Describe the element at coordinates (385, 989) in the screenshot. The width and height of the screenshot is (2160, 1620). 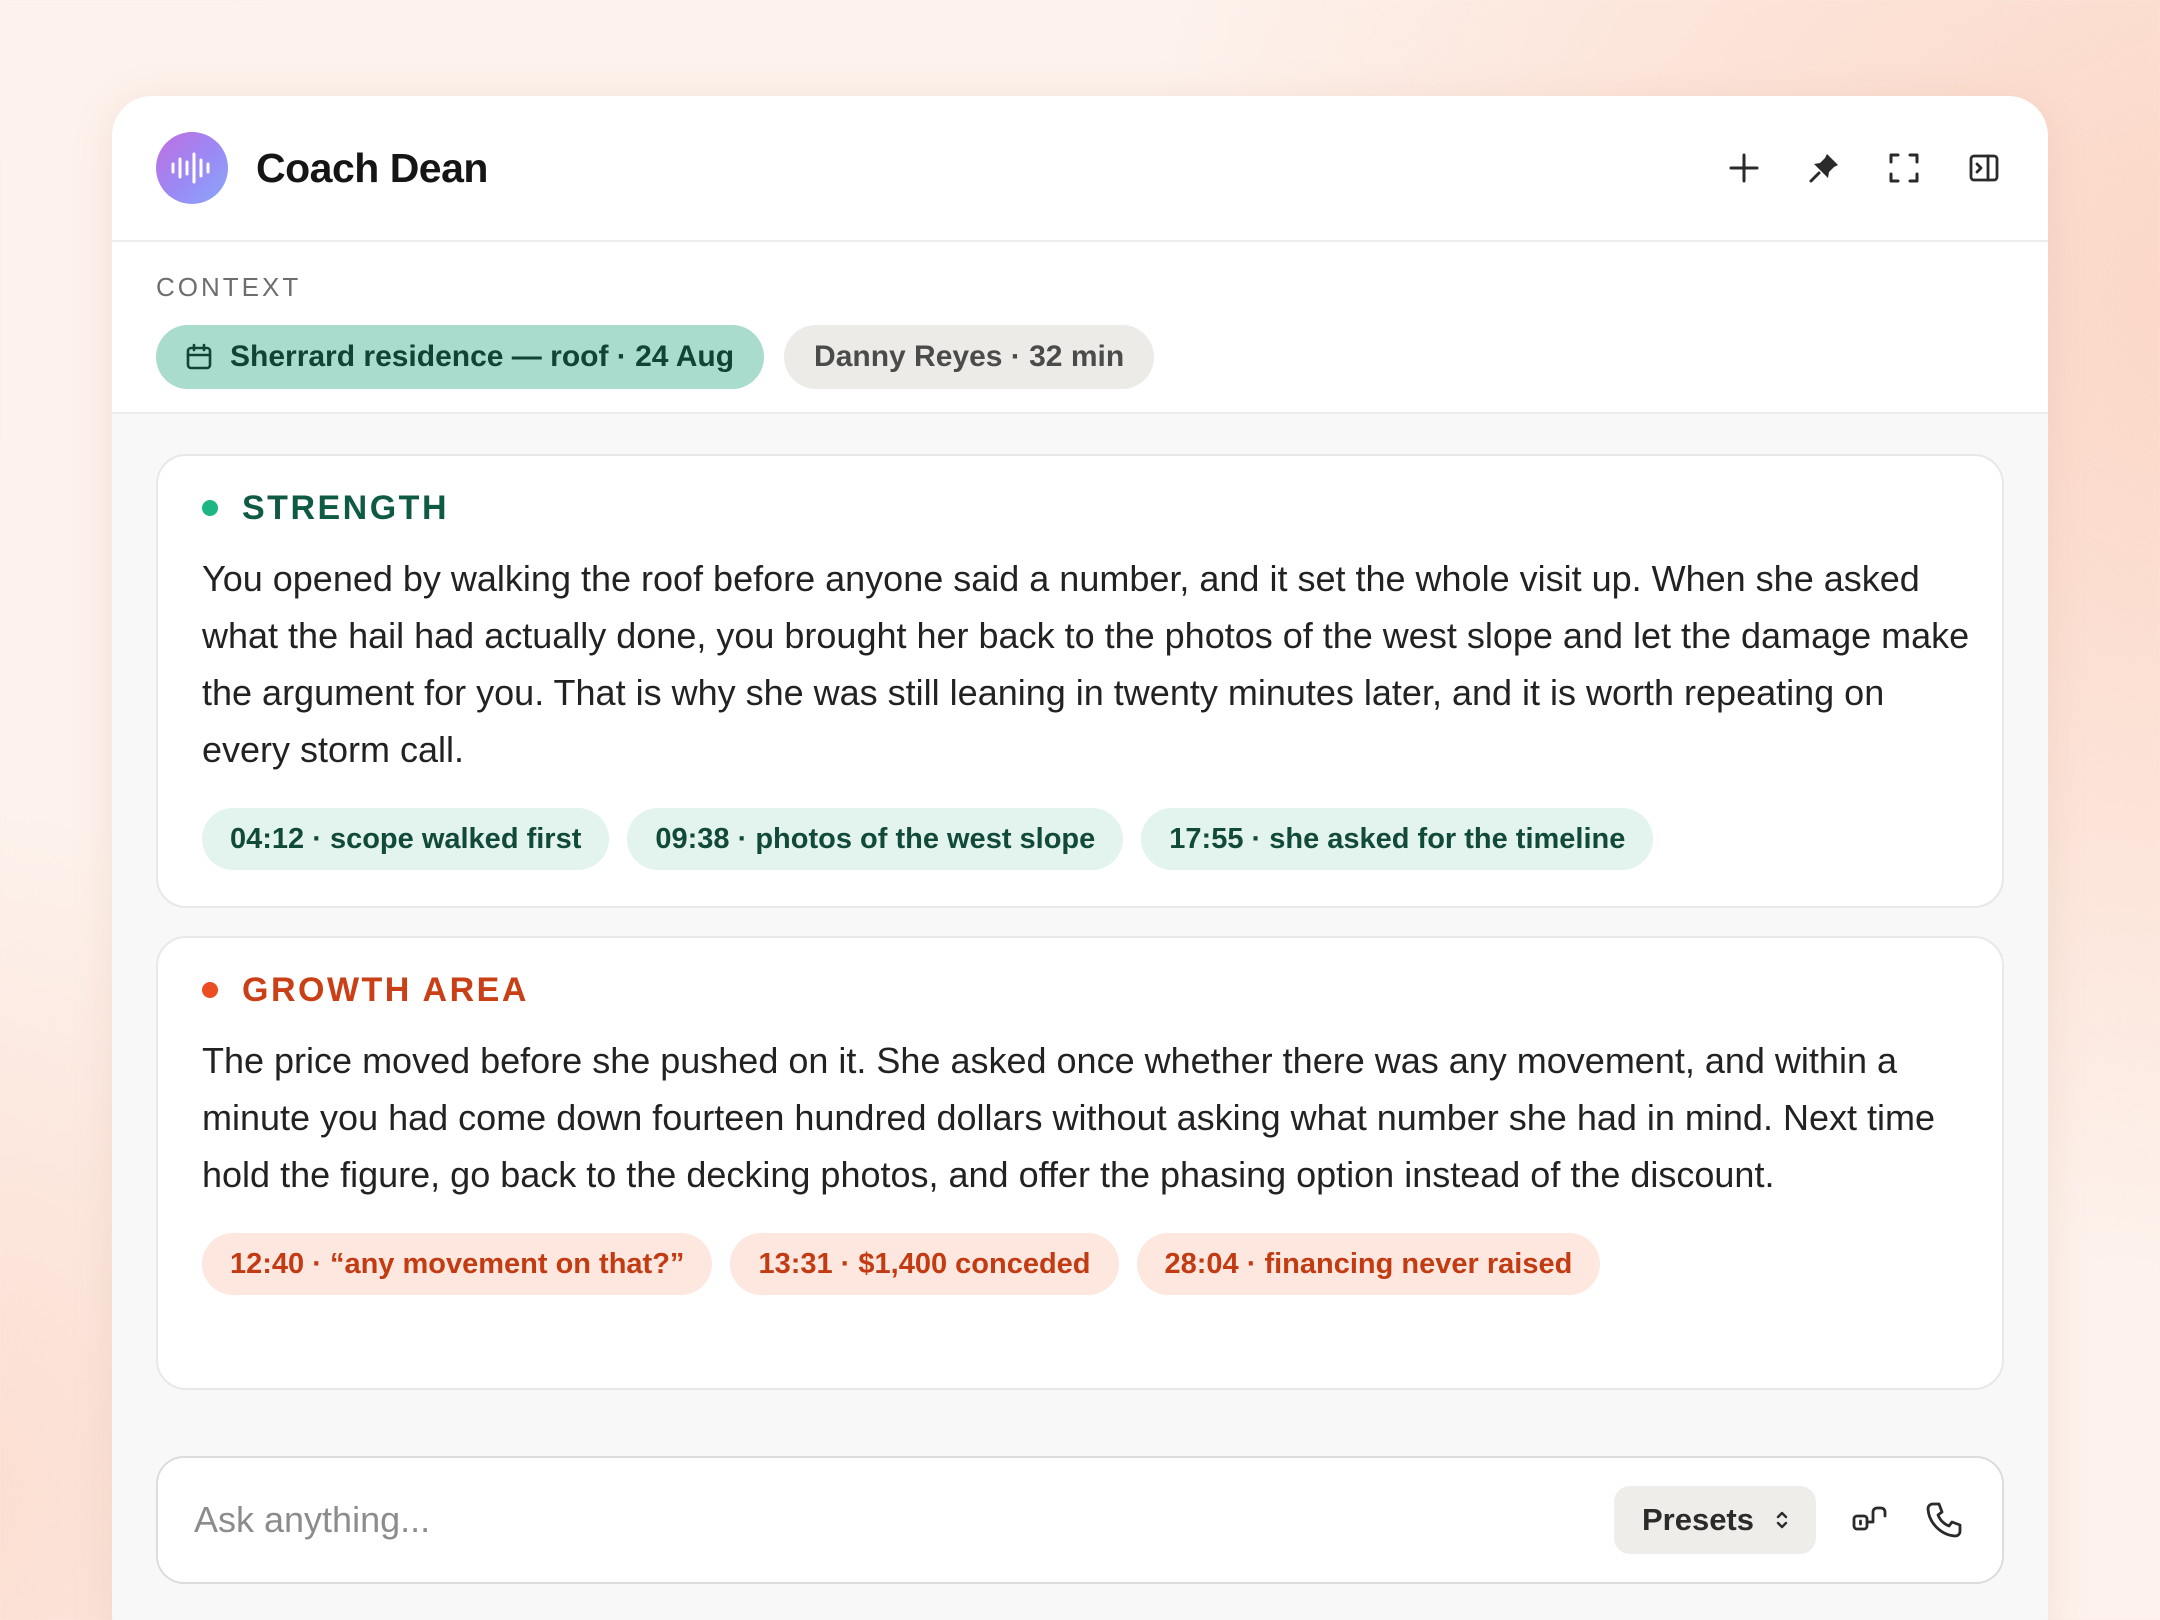
I see `growth-title: GROWTH AREA` at that location.